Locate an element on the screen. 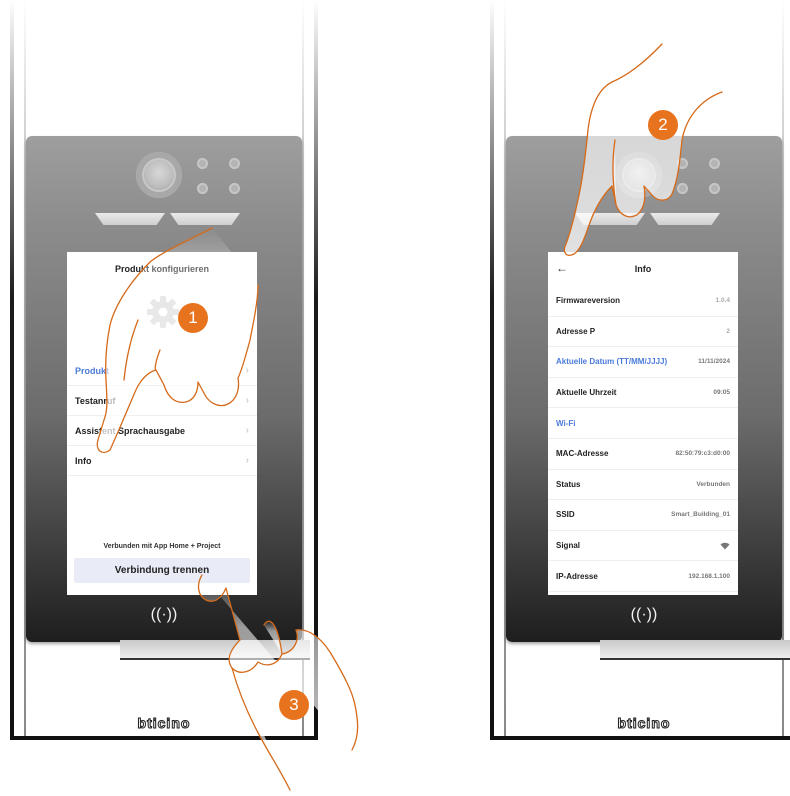  info-row-firmware: Firmwareversion 1.0.4 is located at coordinates (643, 301).